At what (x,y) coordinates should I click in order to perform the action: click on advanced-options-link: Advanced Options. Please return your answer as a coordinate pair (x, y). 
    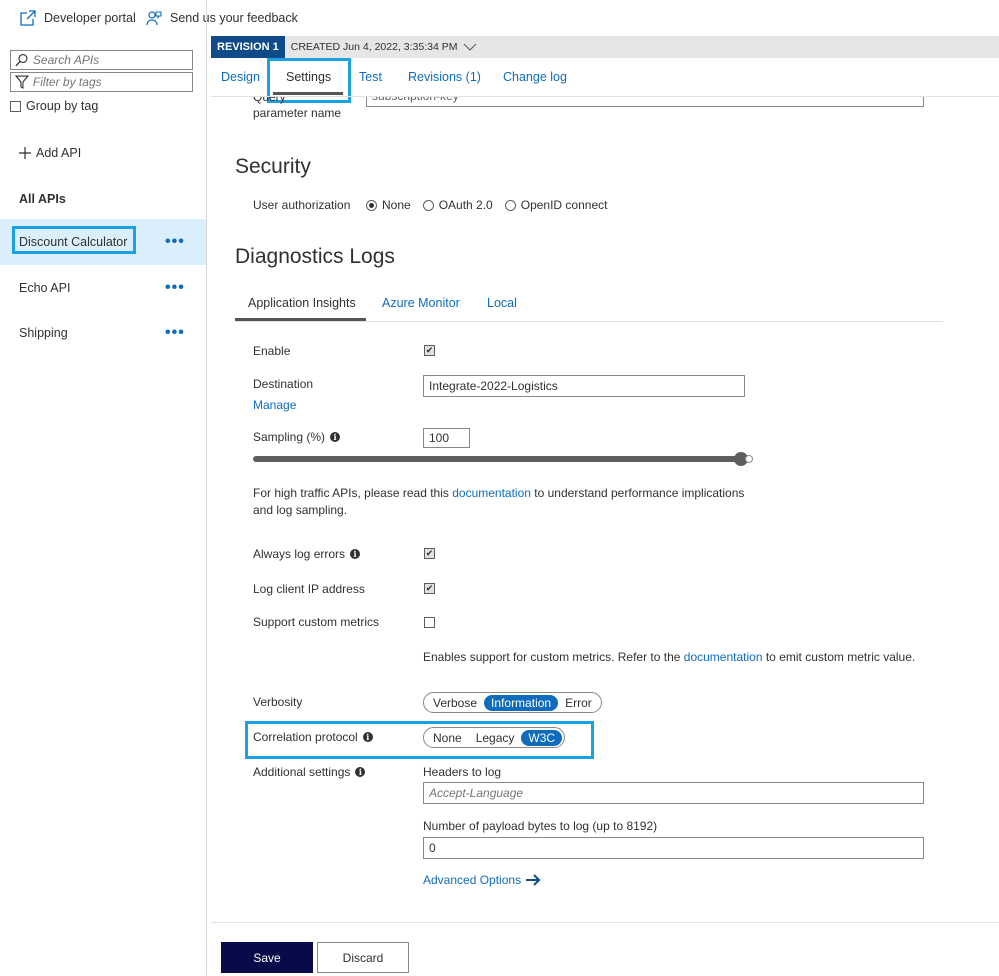
    Looking at the image, I should click on (482, 880).